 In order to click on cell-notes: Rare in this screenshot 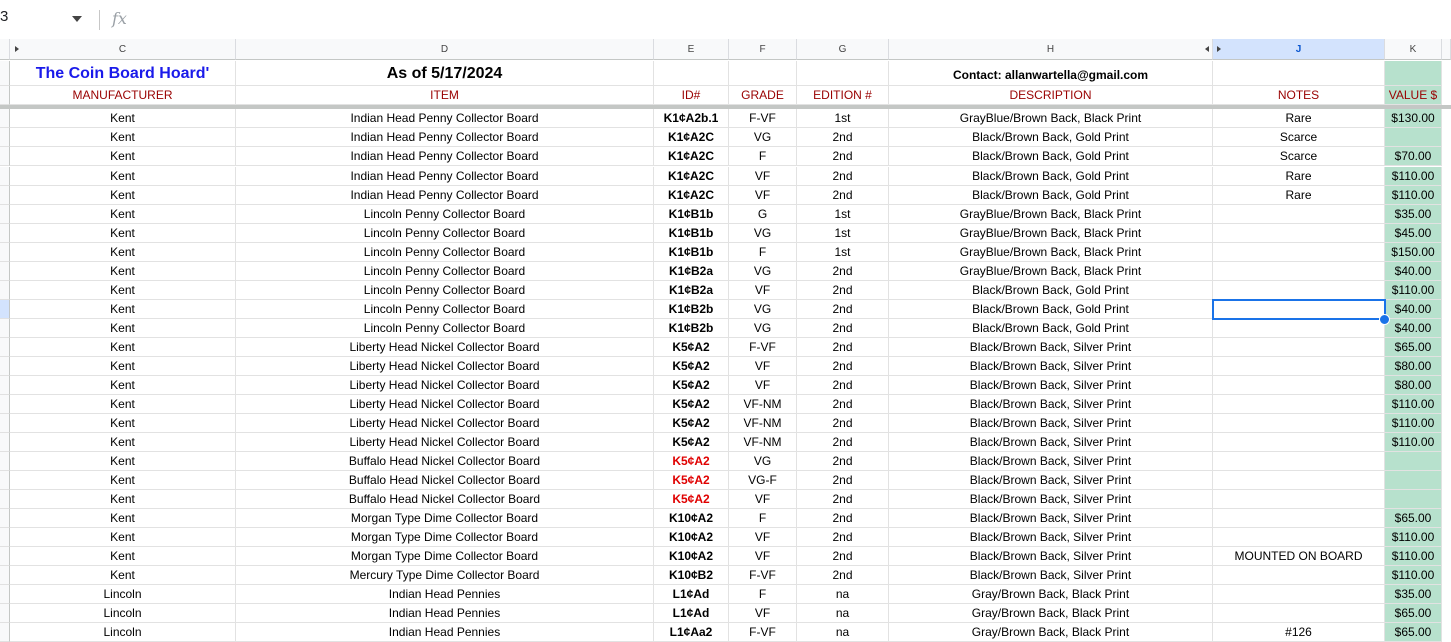, I will do `click(1299, 195)`.